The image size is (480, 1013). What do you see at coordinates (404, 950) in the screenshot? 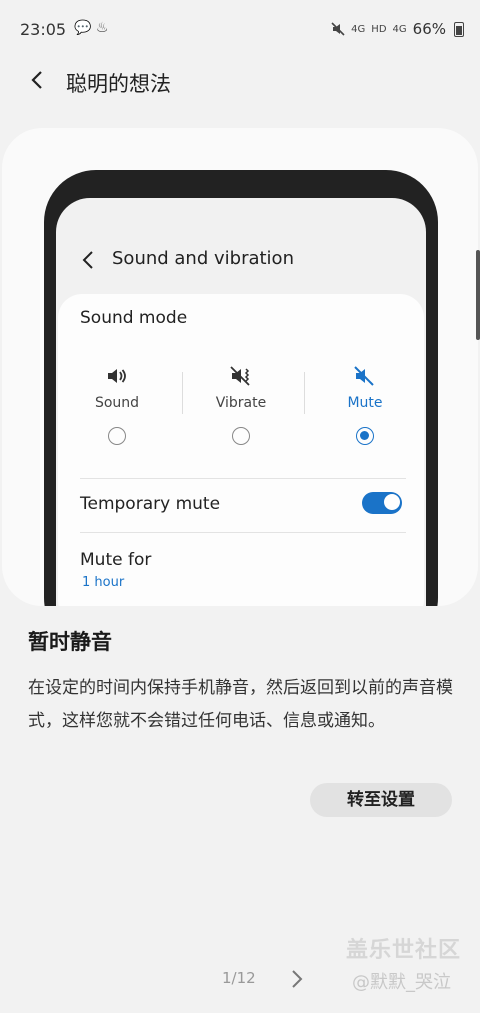
I see `watermark-logo: 盖乐世社区` at bounding box center [404, 950].